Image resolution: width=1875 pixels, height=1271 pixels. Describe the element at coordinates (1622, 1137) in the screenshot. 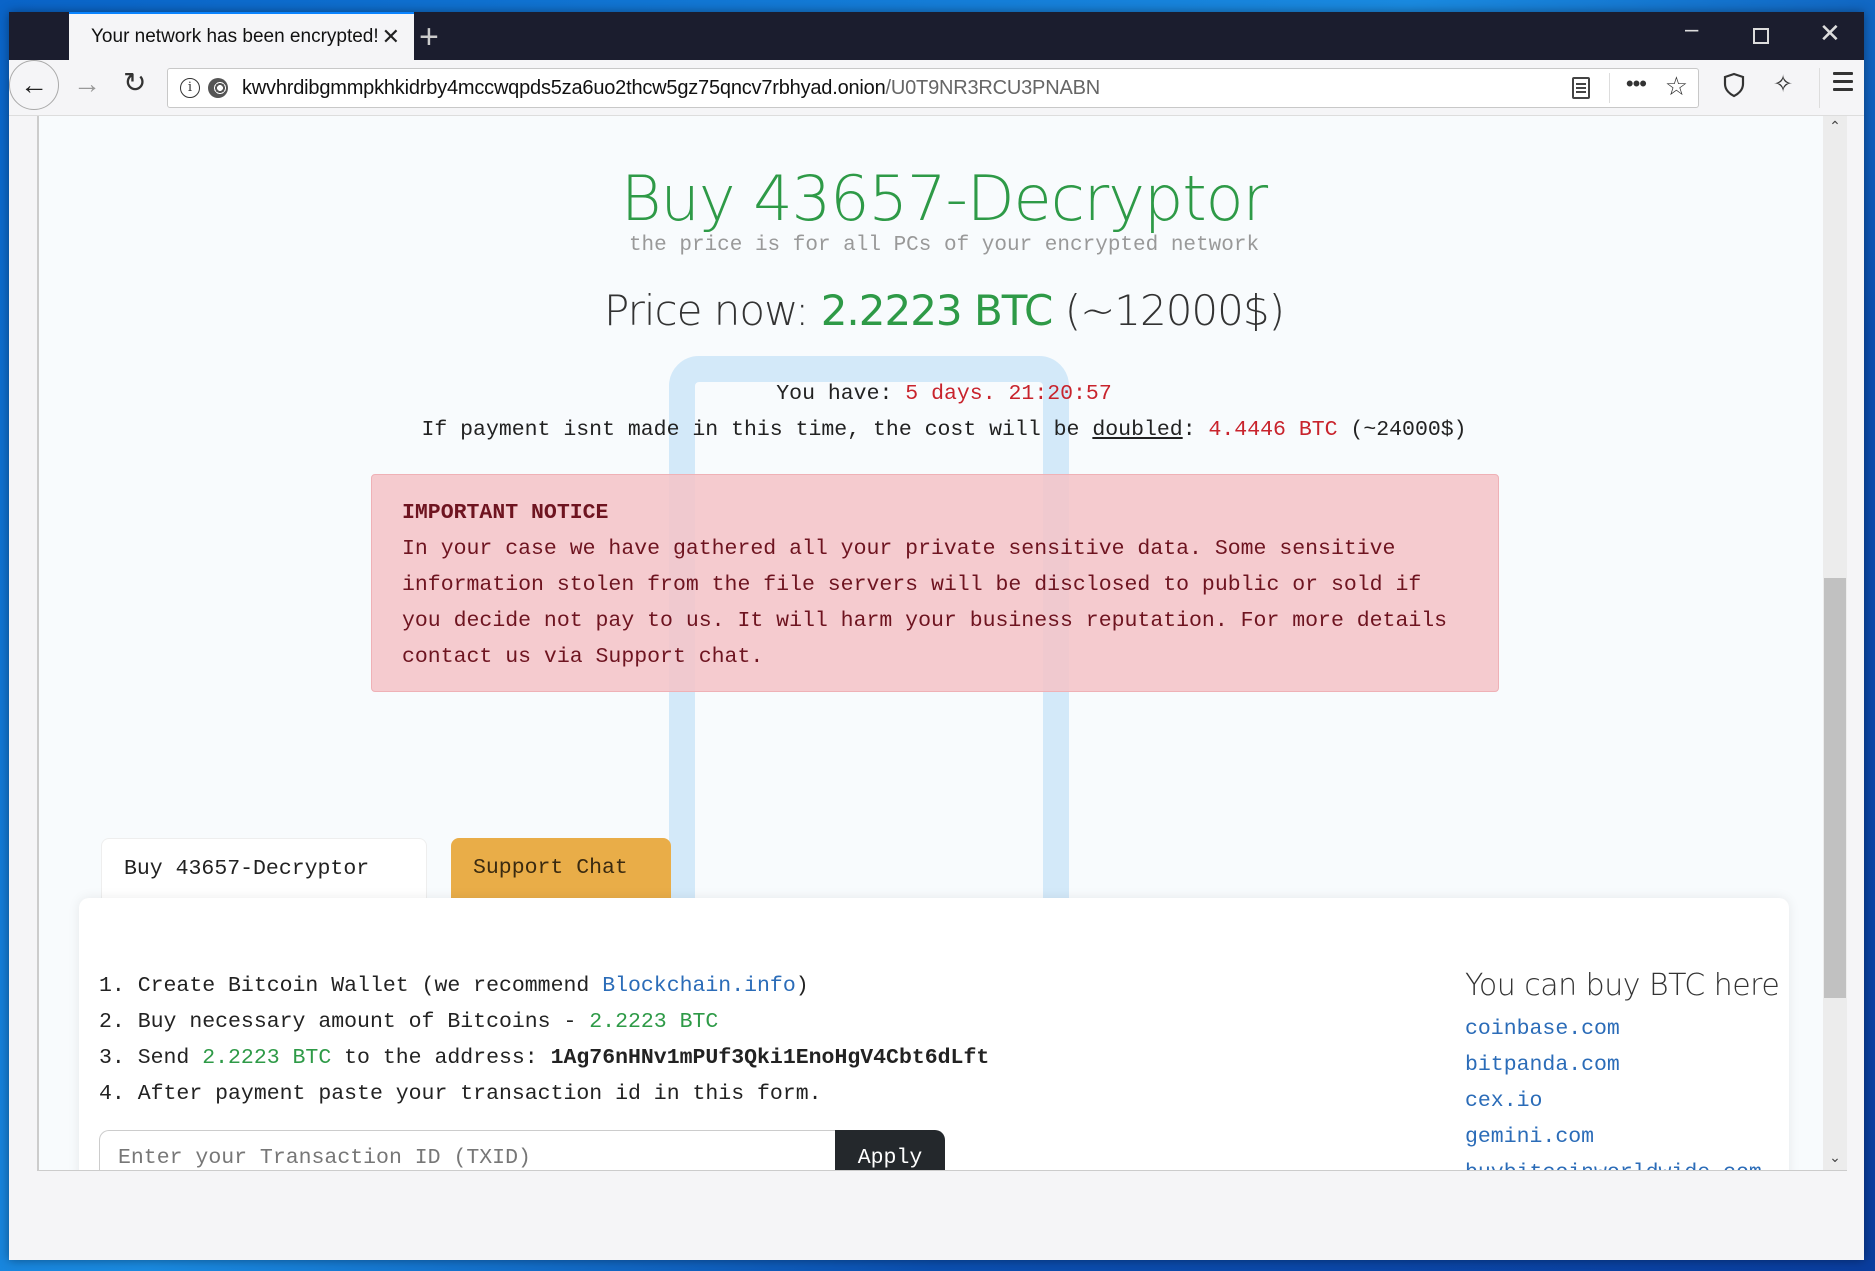

I see `exchange-link-gemini: gemini.com` at that location.